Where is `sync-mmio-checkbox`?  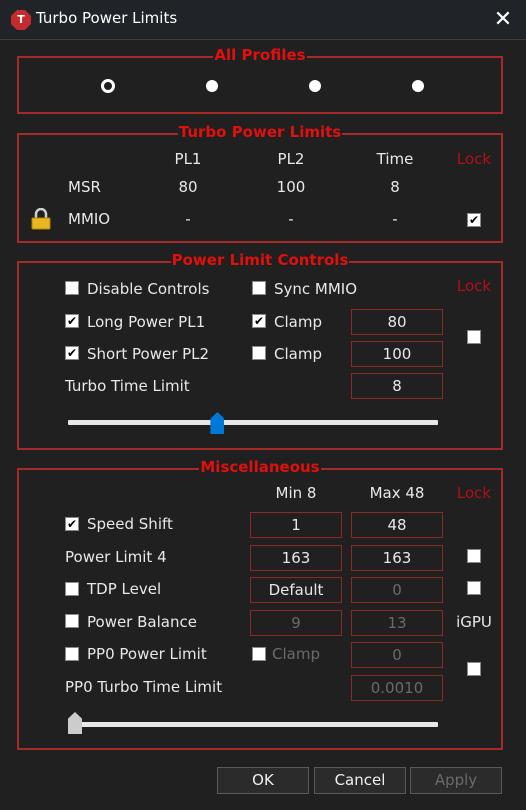 sync-mmio-checkbox is located at coordinates (259, 288).